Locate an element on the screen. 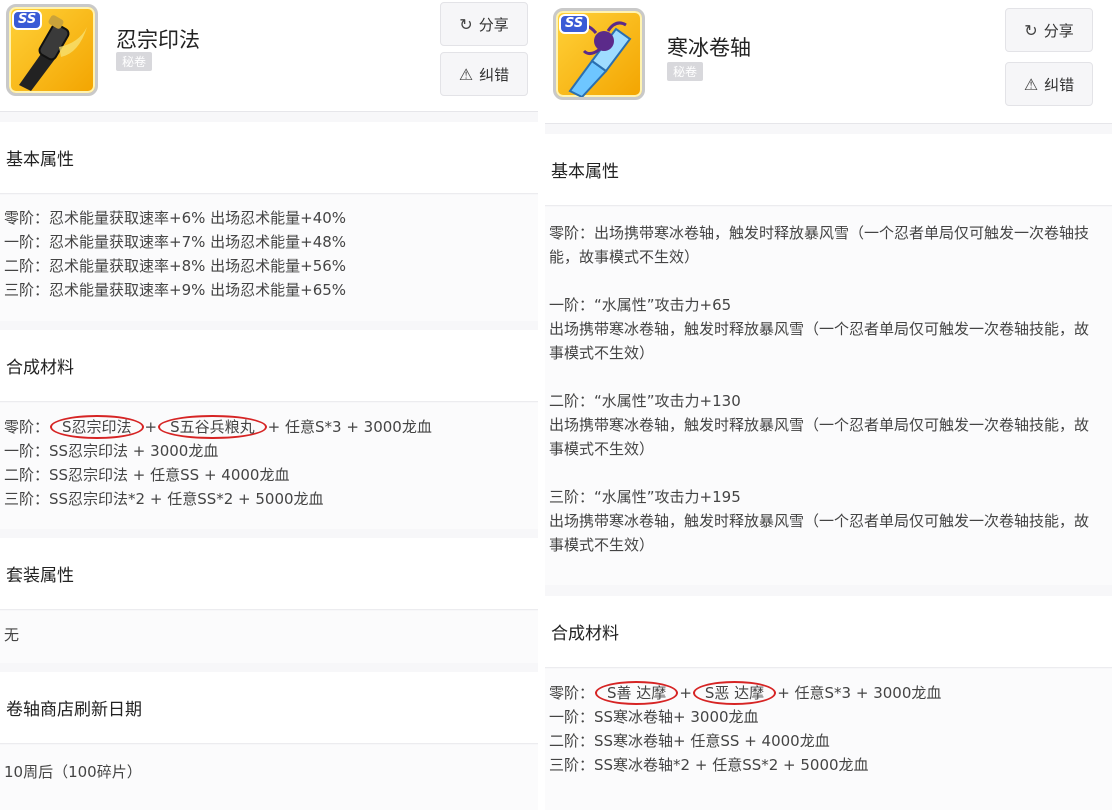  synth-line: 一阶：SS寒冰卷轴+ 3000龙血 is located at coordinates (654, 717).